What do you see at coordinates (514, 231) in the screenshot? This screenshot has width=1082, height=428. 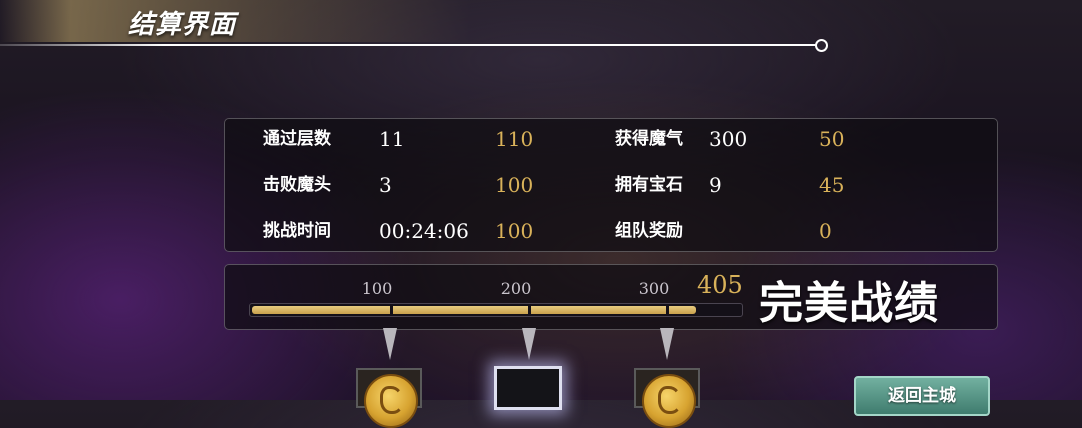 I see `stat-time-score: 100` at bounding box center [514, 231].